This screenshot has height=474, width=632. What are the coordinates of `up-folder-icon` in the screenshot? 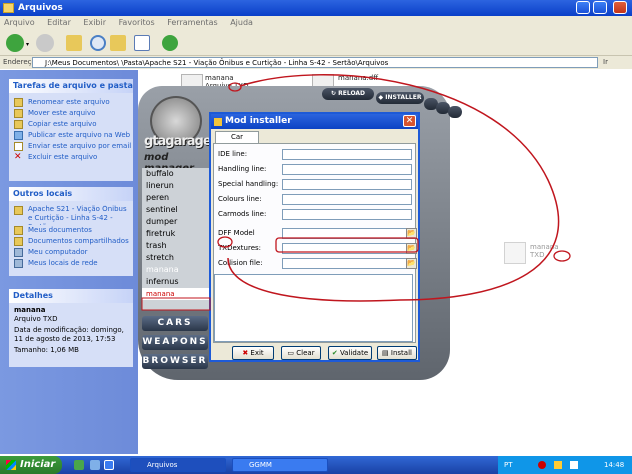 It's located at (74, 43).